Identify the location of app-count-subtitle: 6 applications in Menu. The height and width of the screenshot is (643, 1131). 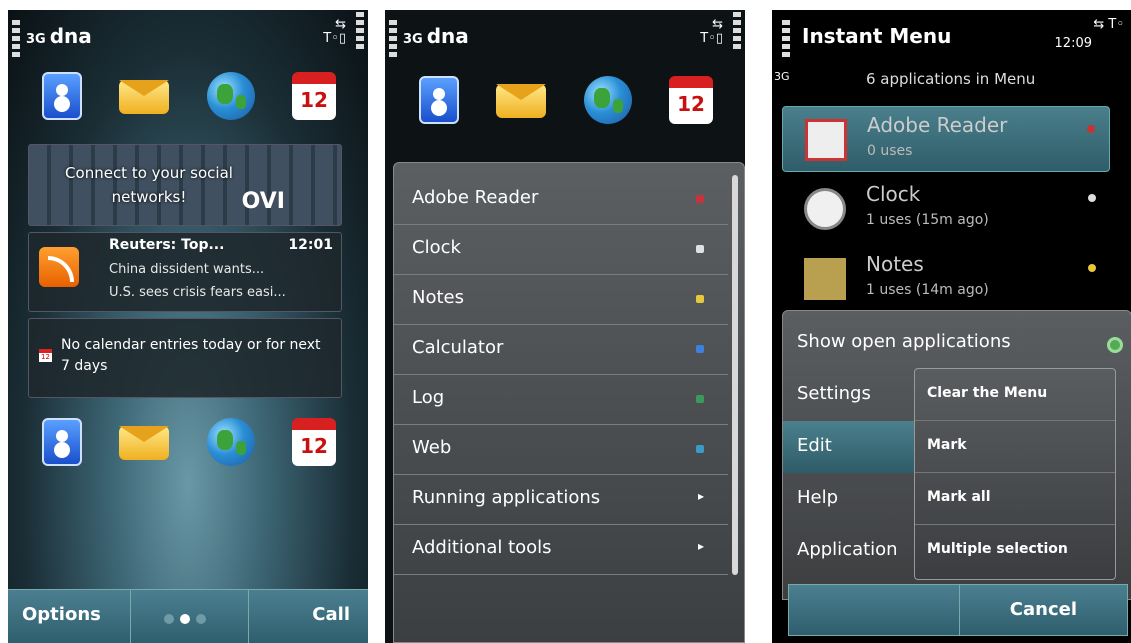
(951, 79).